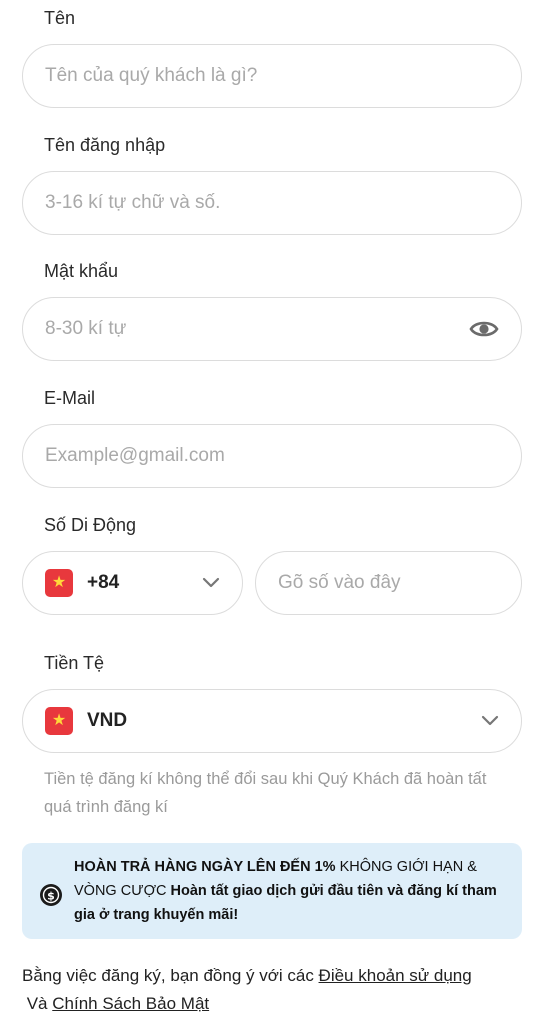 The height and width of the screenshot is (1024, 544). Describe the element at coordinates (103, 582) in the screenshot. I see `country-code-value: +84` at that location.